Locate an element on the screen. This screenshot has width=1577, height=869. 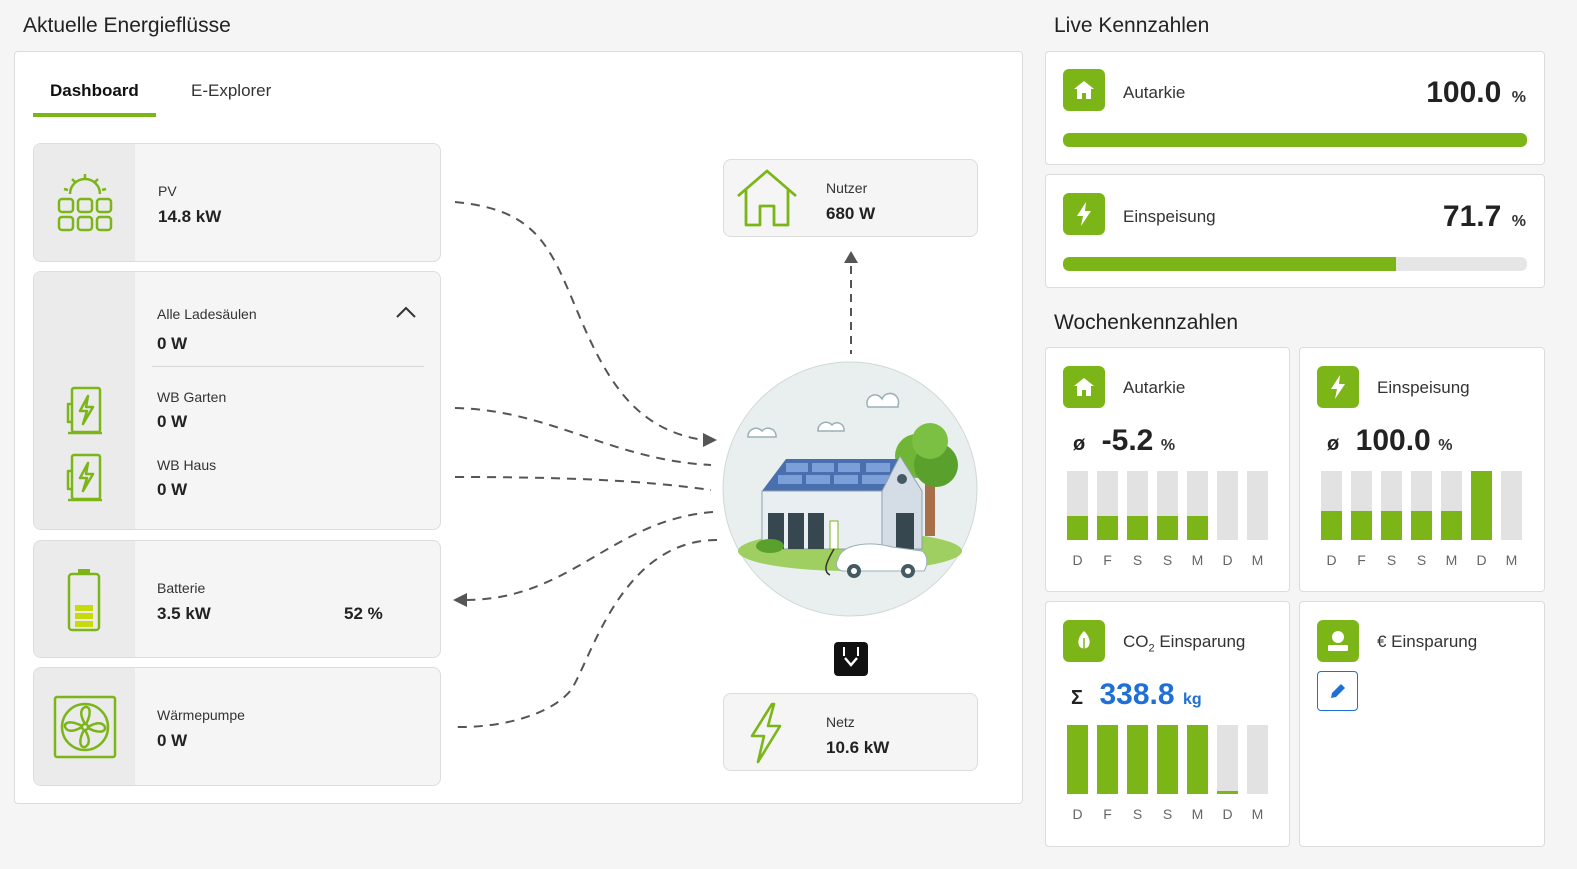
pencil-icon is located at coordinates (1337, 691).